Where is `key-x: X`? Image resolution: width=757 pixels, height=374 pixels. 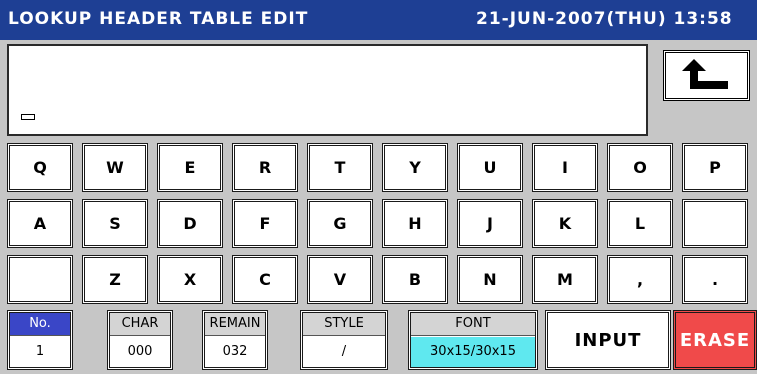
key-x: X is located at coordinates (190, 279).